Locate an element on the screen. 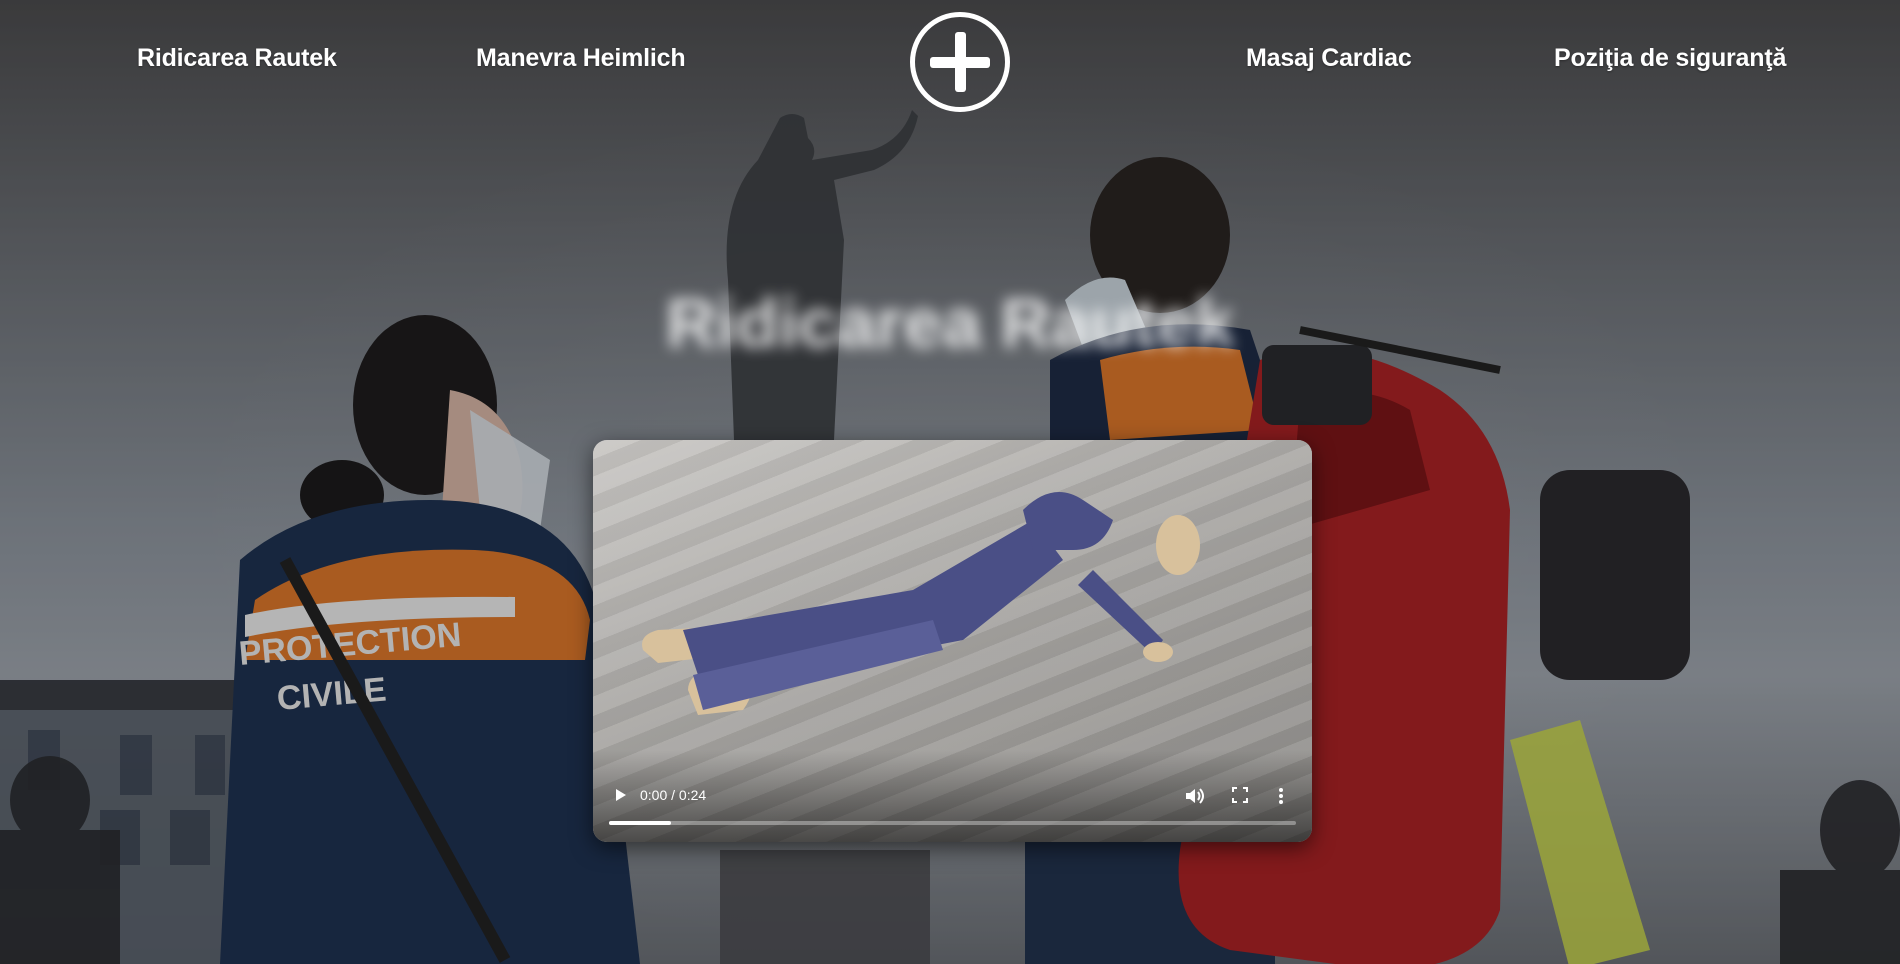  volume-icon is located at coordinates (1194, 796).